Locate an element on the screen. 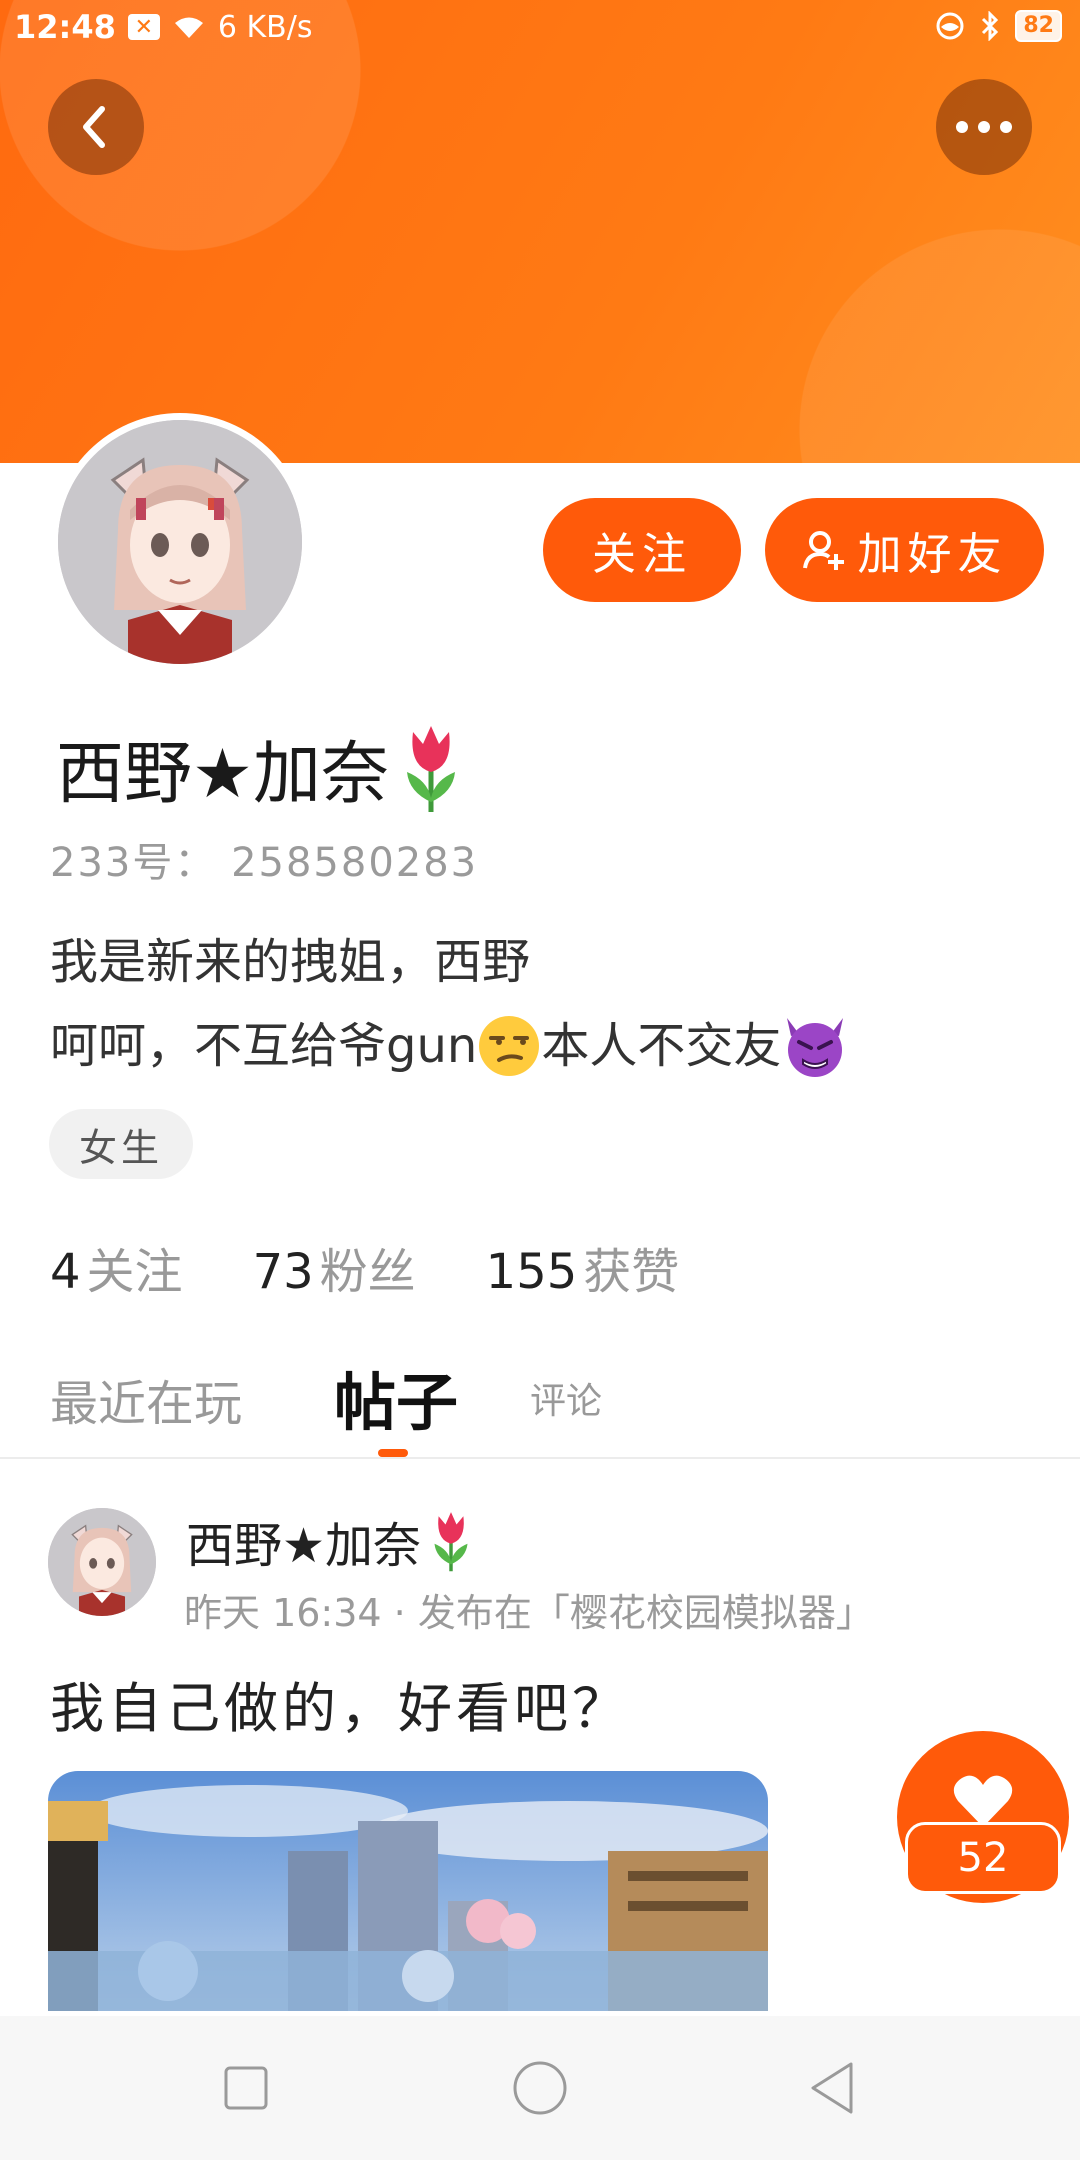  post-meta: 昨天 16:34 · 发布在「樱花校园模拟器」 is located at coordinates (529, 1613).